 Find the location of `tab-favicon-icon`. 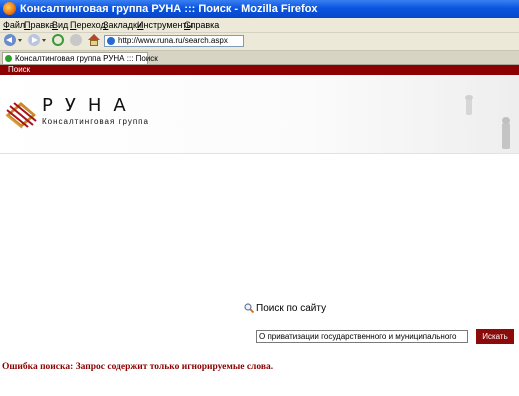

tab-favicon-icon is located at coordinates (8, 58).